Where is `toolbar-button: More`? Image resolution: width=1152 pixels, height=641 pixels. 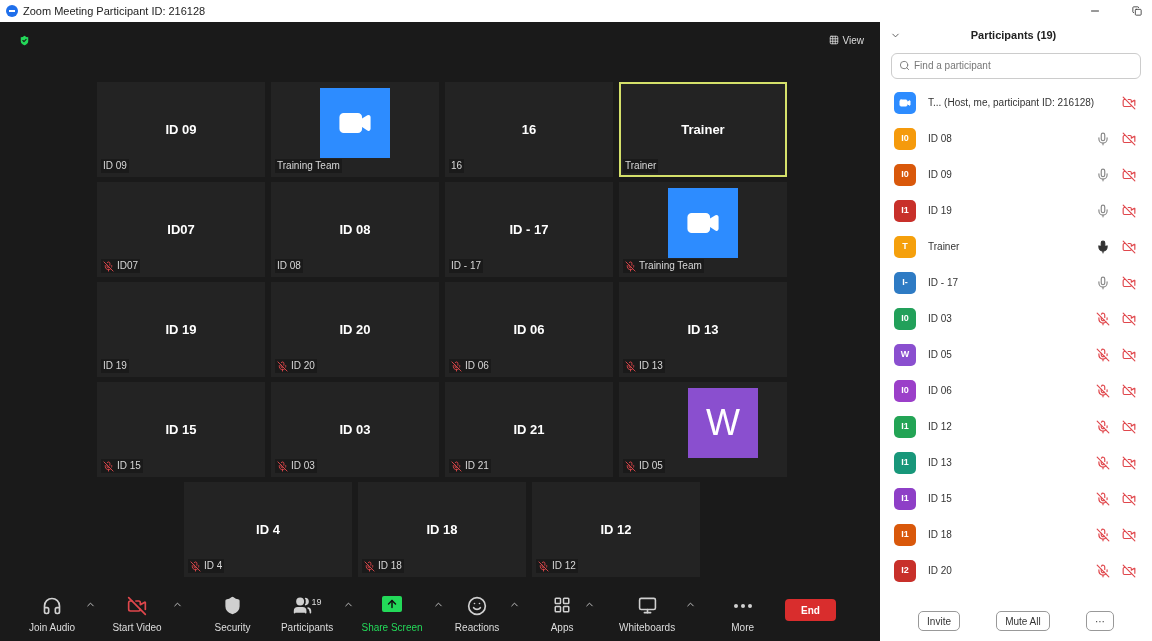 toolbar-button: More is located at coordinates (743, 615).